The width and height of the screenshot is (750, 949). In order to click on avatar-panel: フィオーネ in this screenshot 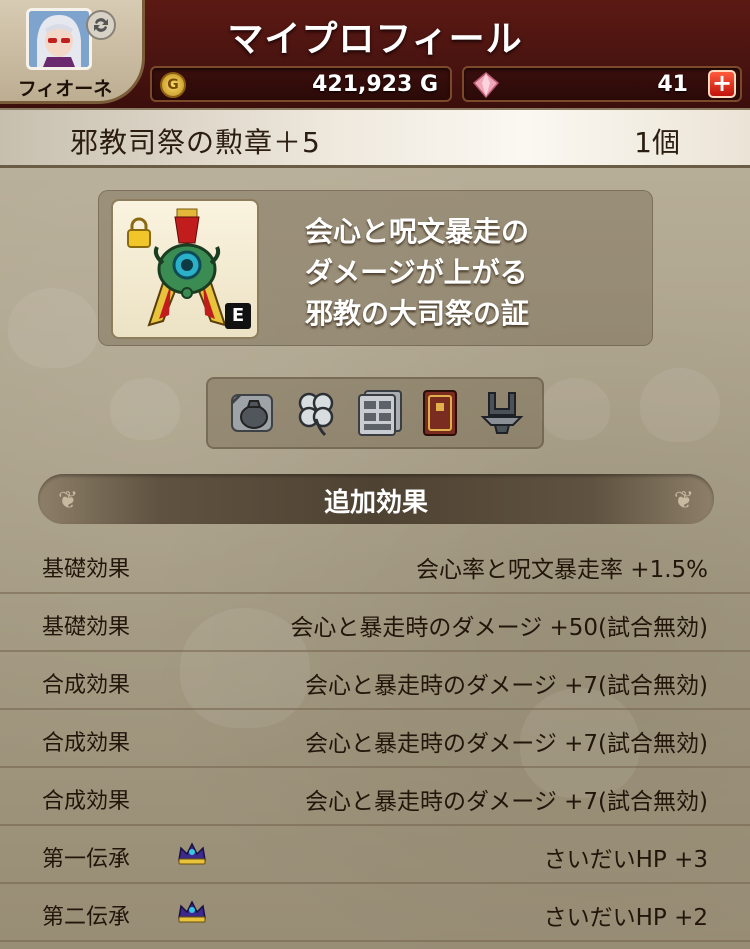, I will do `click(72, 52)`.